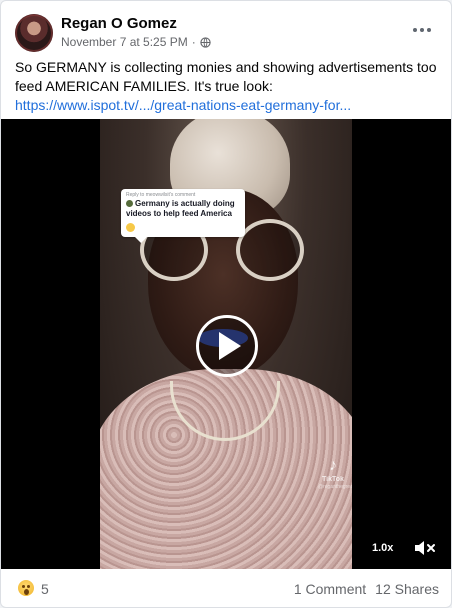 This screenshot has height=608, width=452. What do you see at coordinates (230, 346) in the screenshot?
I see `play-icon` at bounding box center [230, 346].